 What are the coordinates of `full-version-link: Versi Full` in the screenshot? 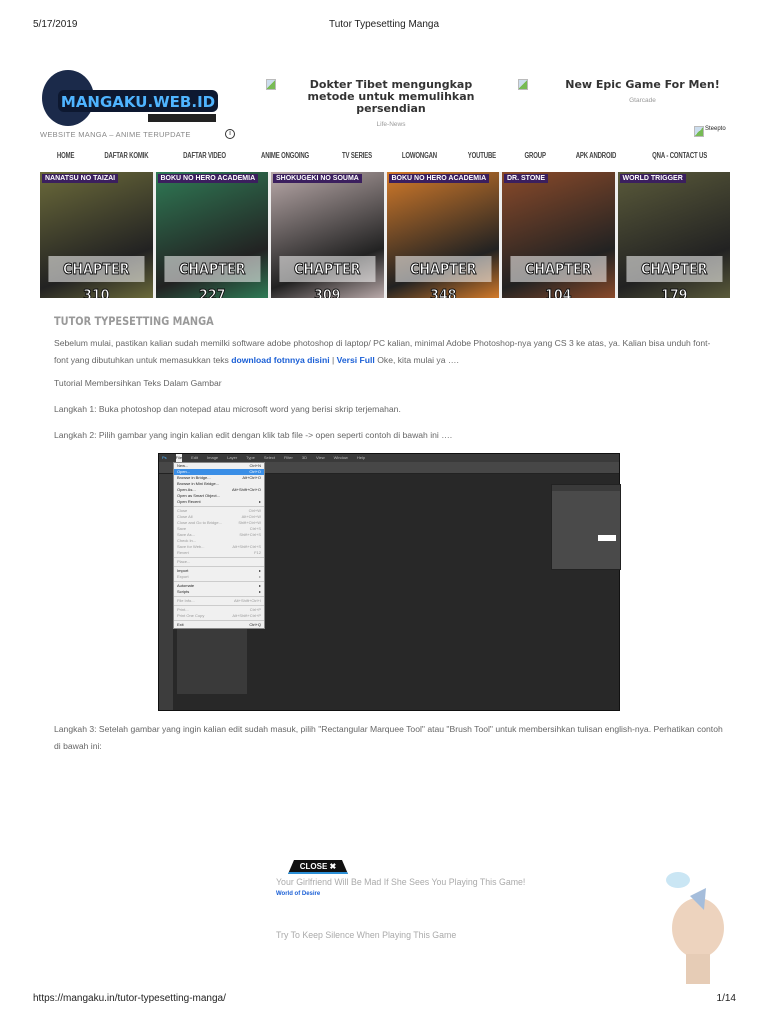 It's located at (356, 360).